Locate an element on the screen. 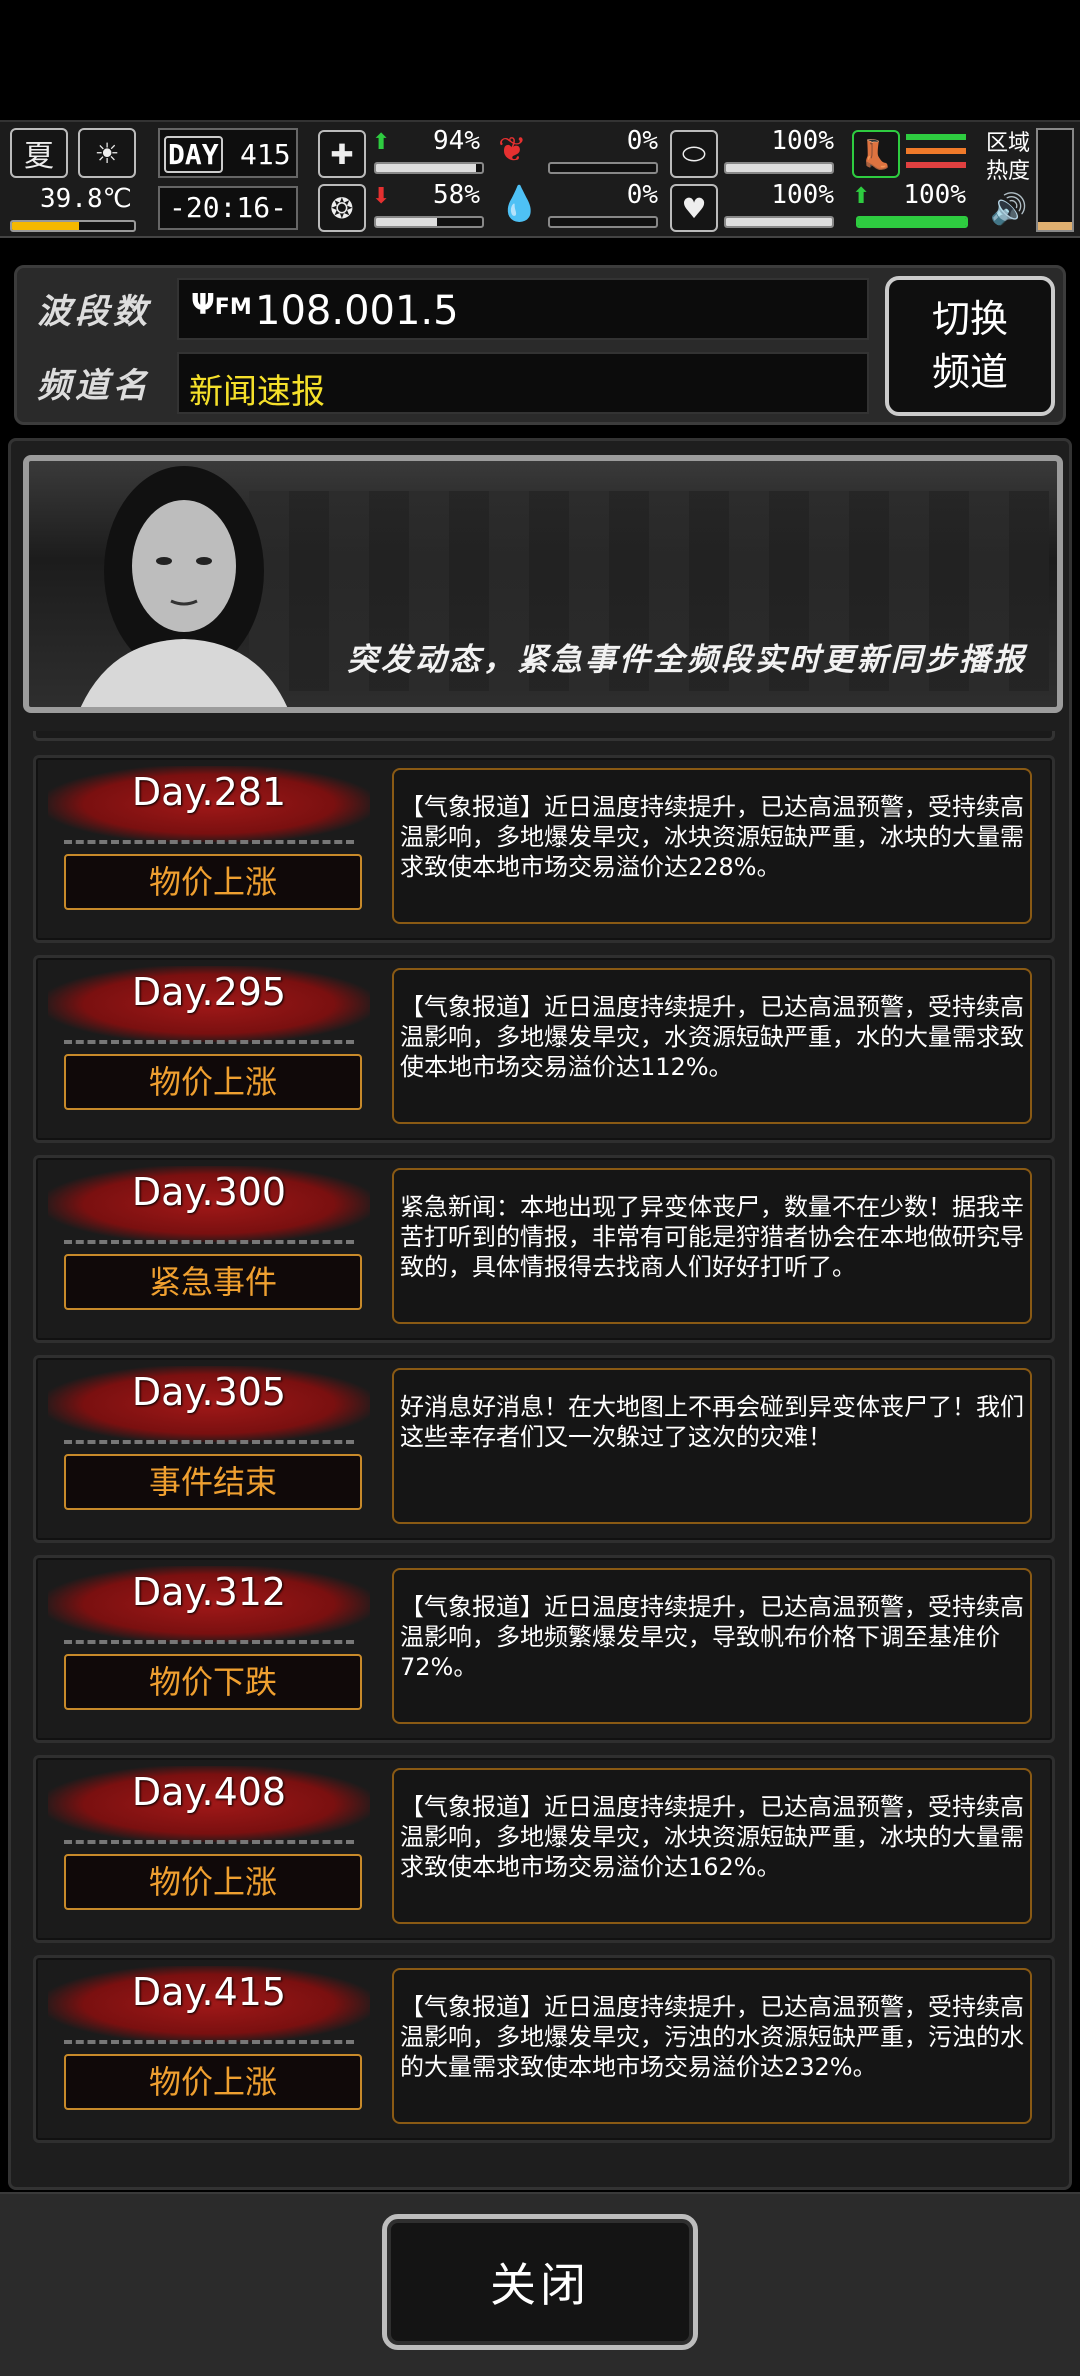 The image size is (1080, 2376). antenna-icon: ΨFM is located at coordinates (221, 304).